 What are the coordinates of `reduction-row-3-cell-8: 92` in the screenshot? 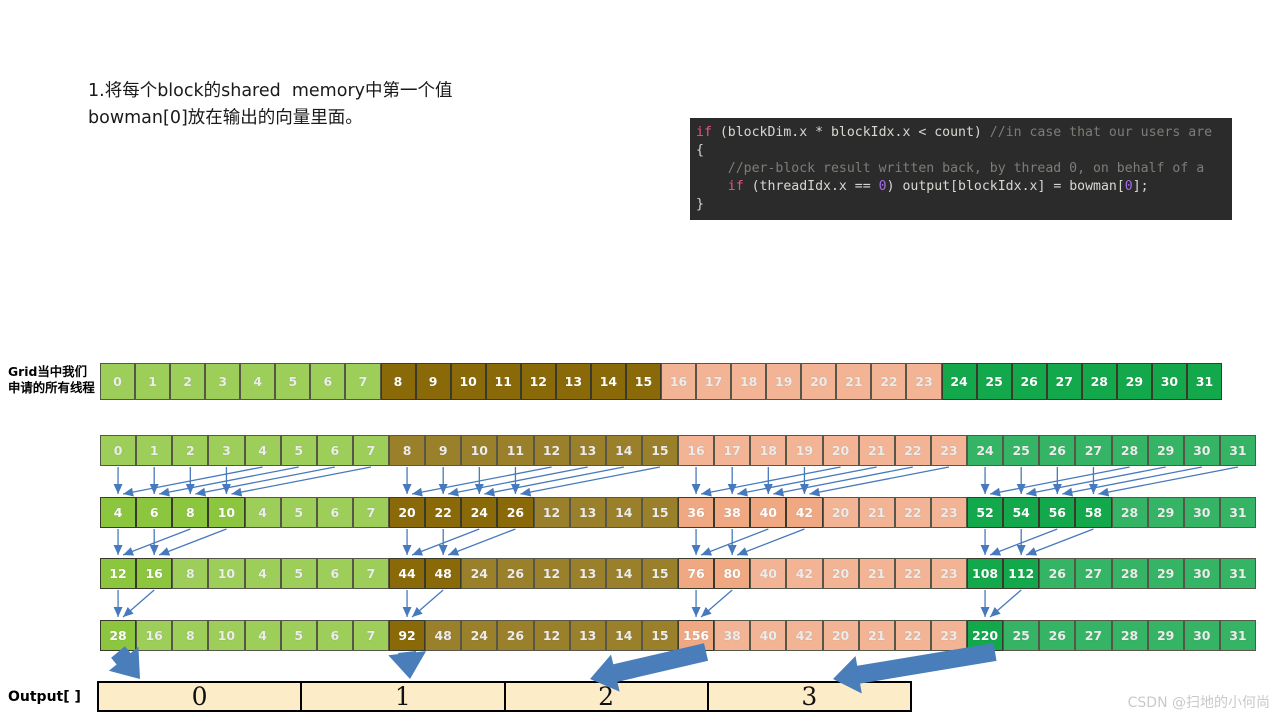 It's located at (407, 635).